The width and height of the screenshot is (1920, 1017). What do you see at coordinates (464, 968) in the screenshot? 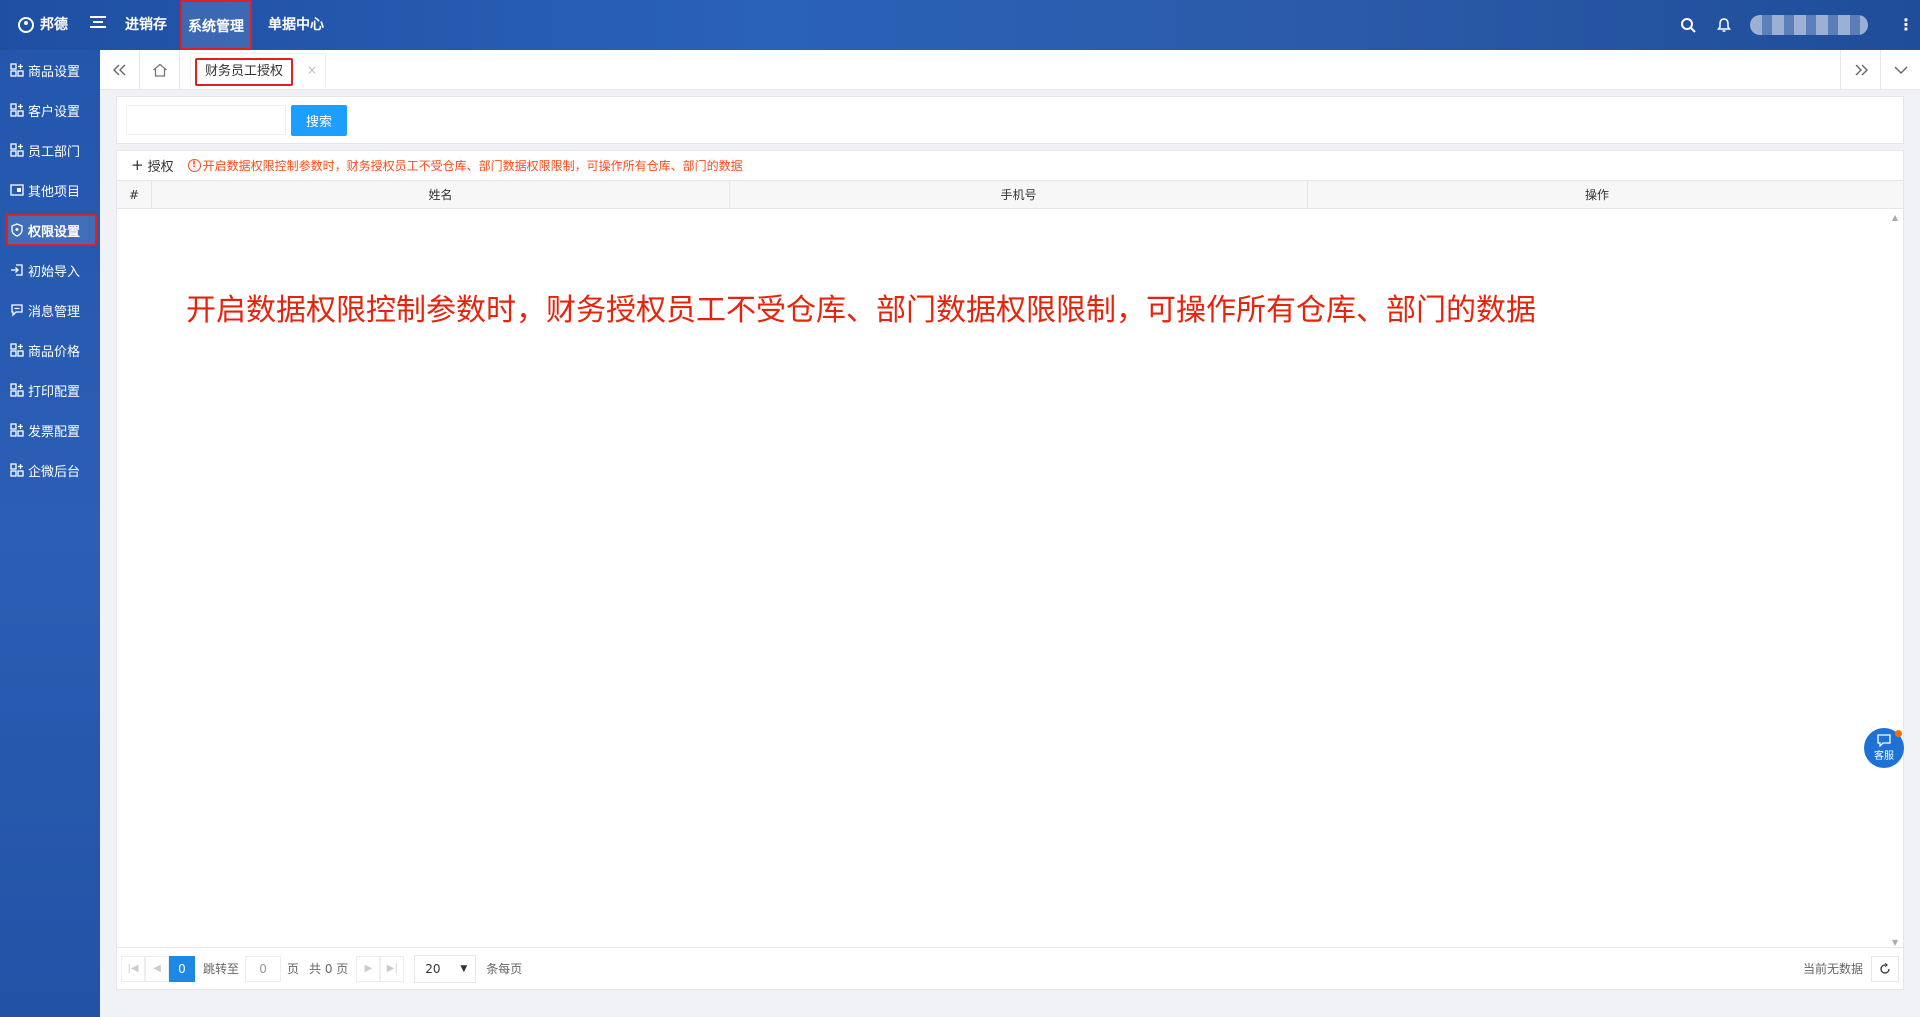
I see `caret-down-icon: ▼` at bounding box center [464, 968].